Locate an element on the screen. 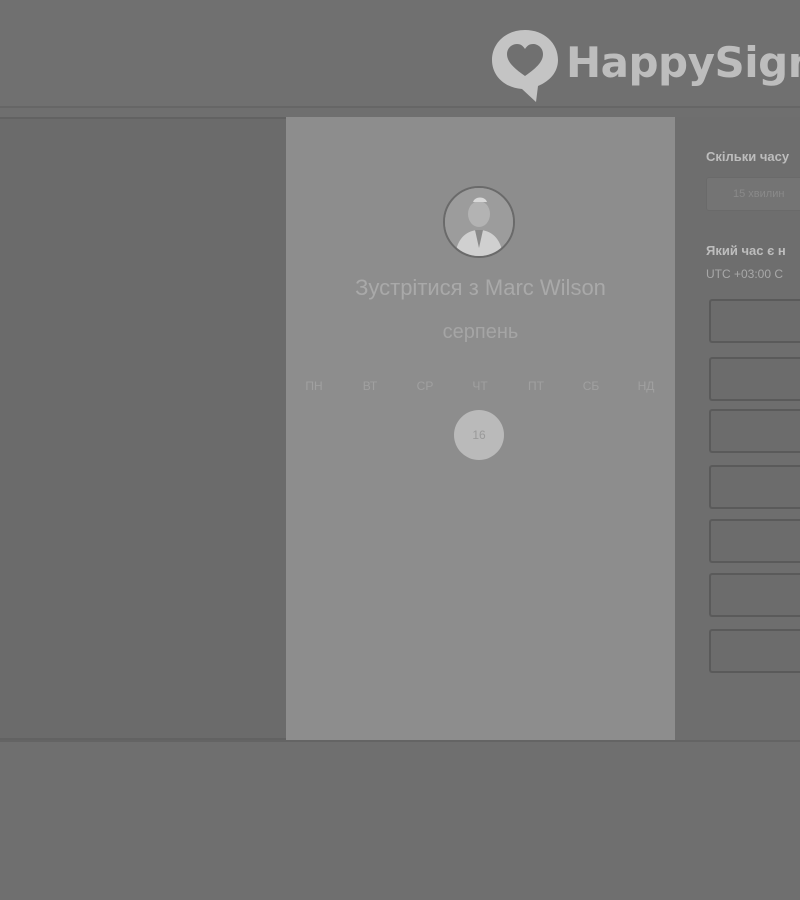 The image size is (800, 900). weekday-label: СР is located at coordinates (425, 386).